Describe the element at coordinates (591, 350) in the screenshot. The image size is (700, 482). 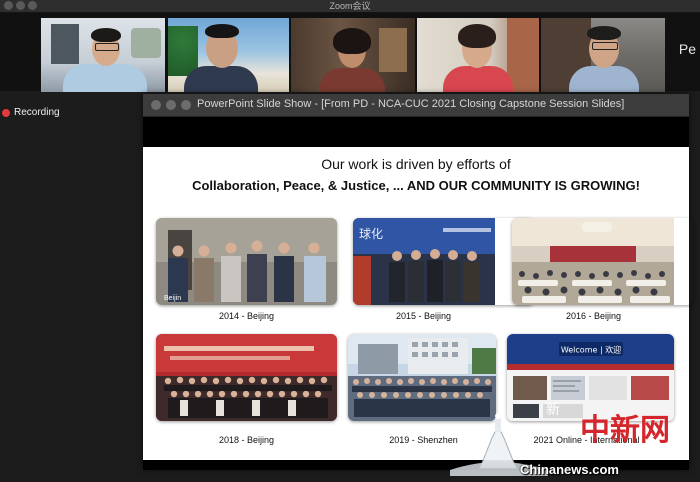
I see `photo-banner-text: Welcome | 欢迎` at that location.